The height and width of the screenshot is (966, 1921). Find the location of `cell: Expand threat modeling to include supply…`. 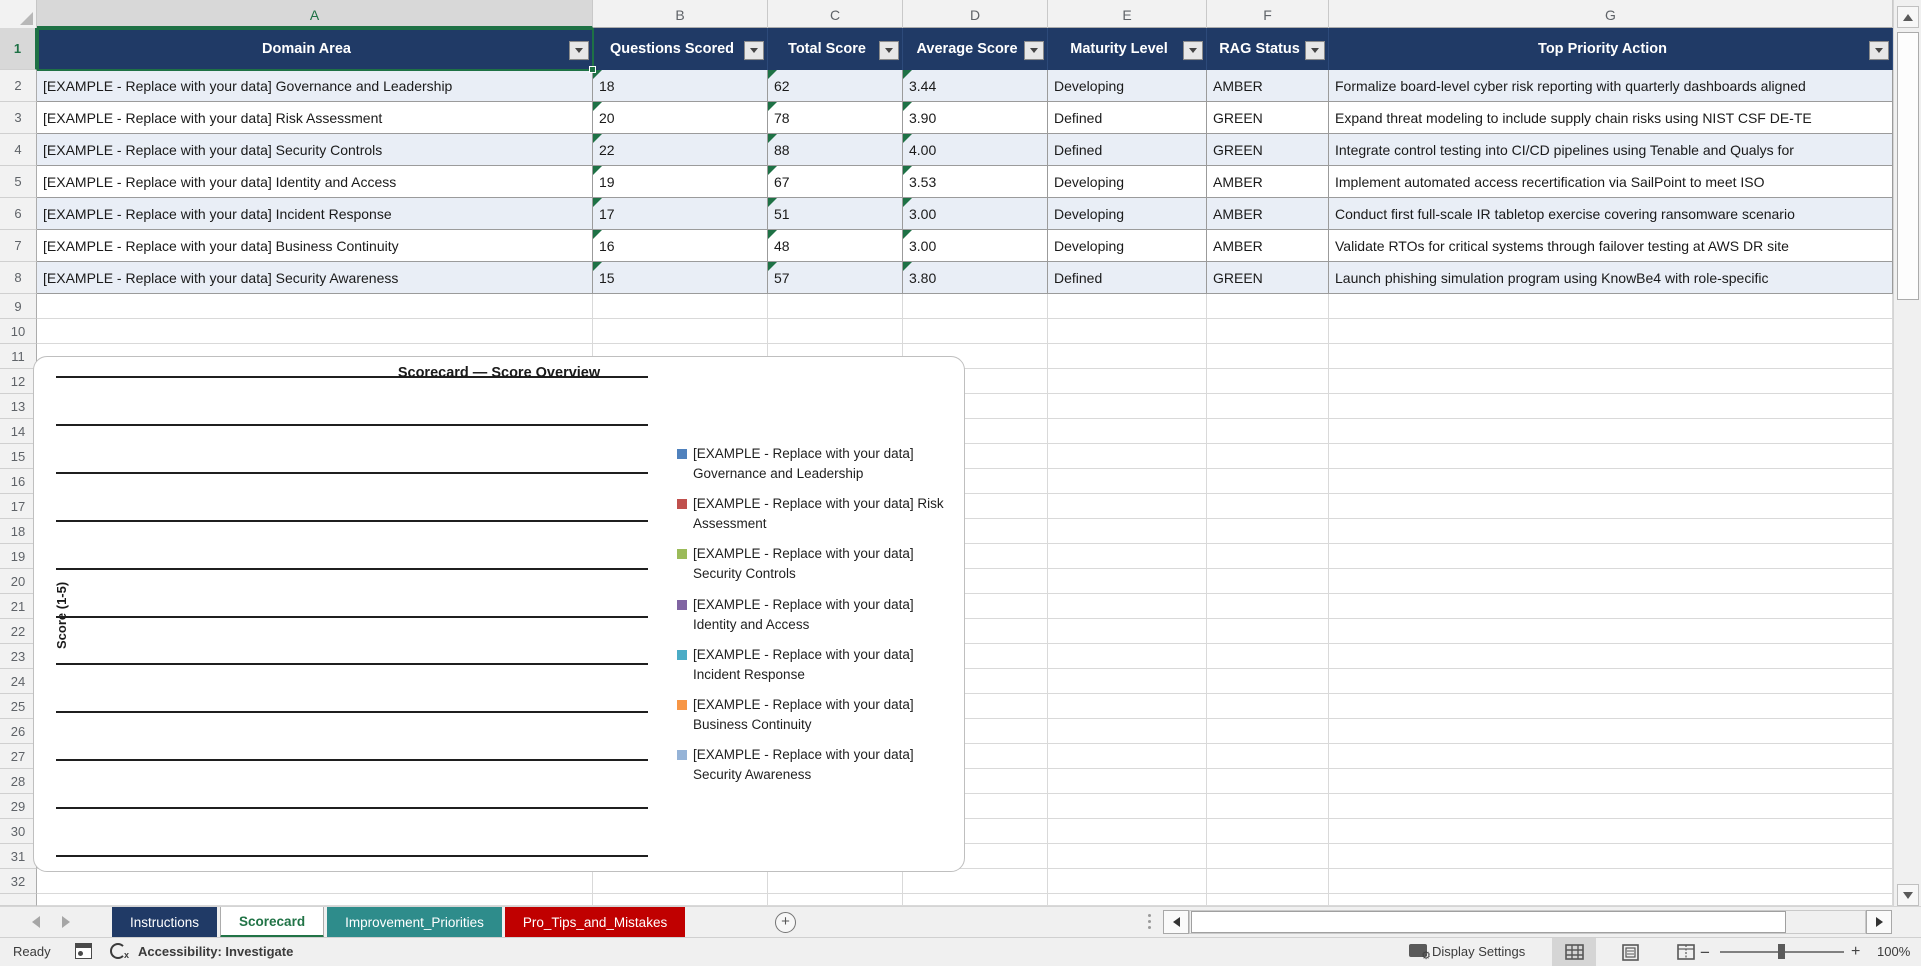

cell: Expand threat modeling to include supply… is located at coordinates (1611, 118).